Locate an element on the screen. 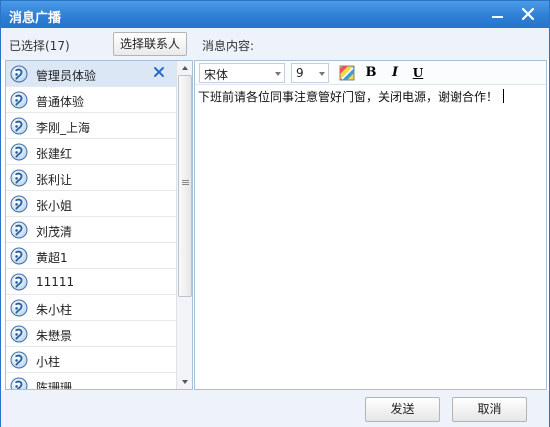 The image size is (550, 427). close-button is located at coordinates (528, 14).